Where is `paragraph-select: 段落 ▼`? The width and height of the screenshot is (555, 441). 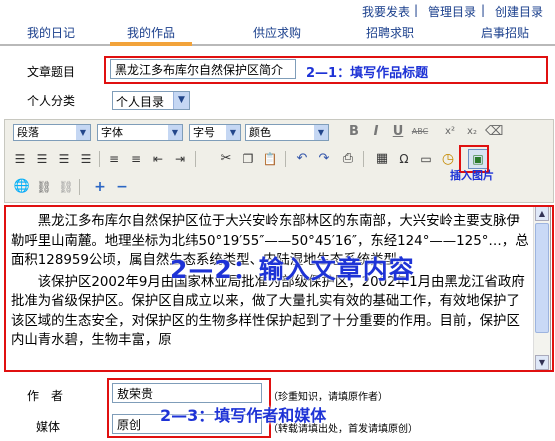
paragraph-select: 段落 ▼ is located at coordinates (52, 132).